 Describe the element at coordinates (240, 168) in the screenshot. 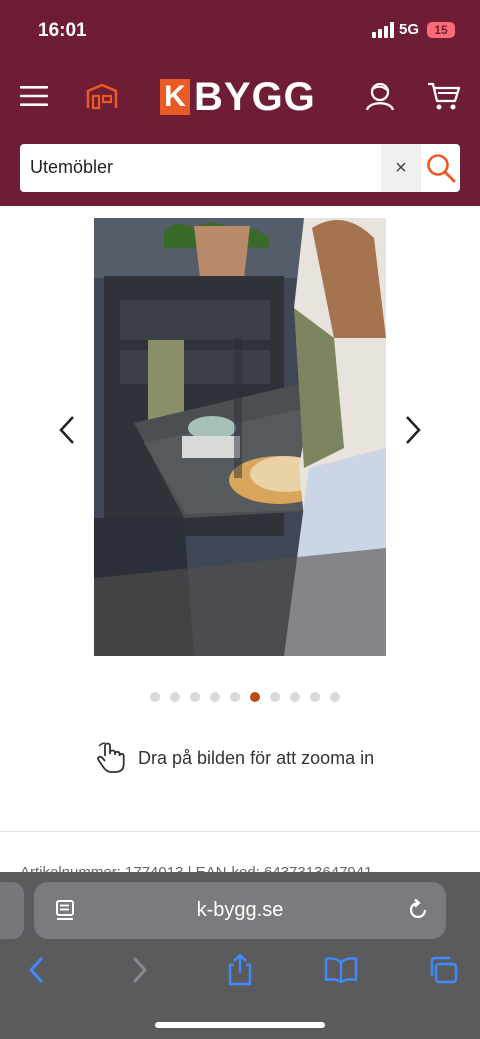

I see `search-bar: Utemöbler ×` at that location.